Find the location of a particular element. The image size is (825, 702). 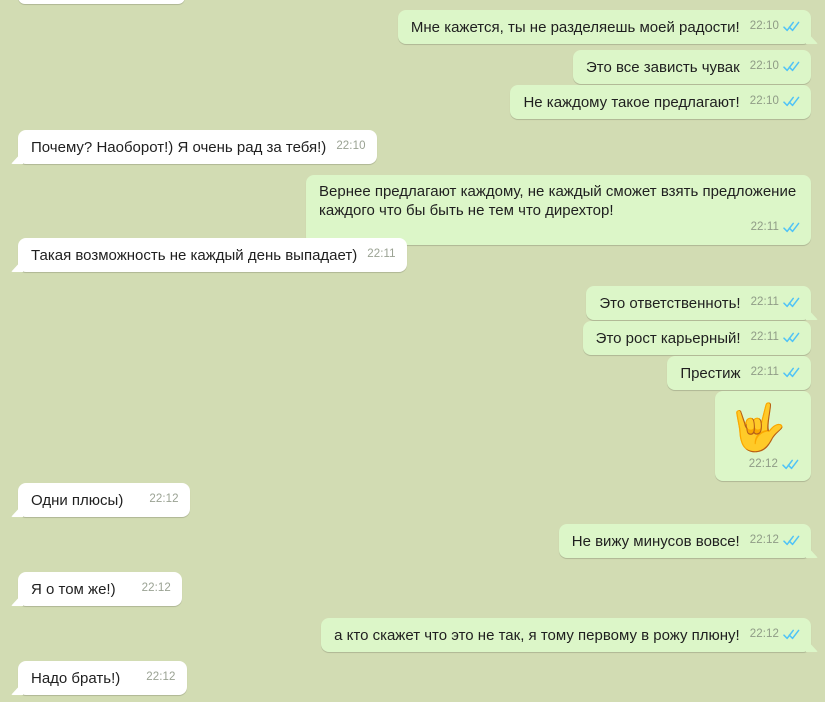

message-text: Надо брать!) is located at coordinates (76, 678).